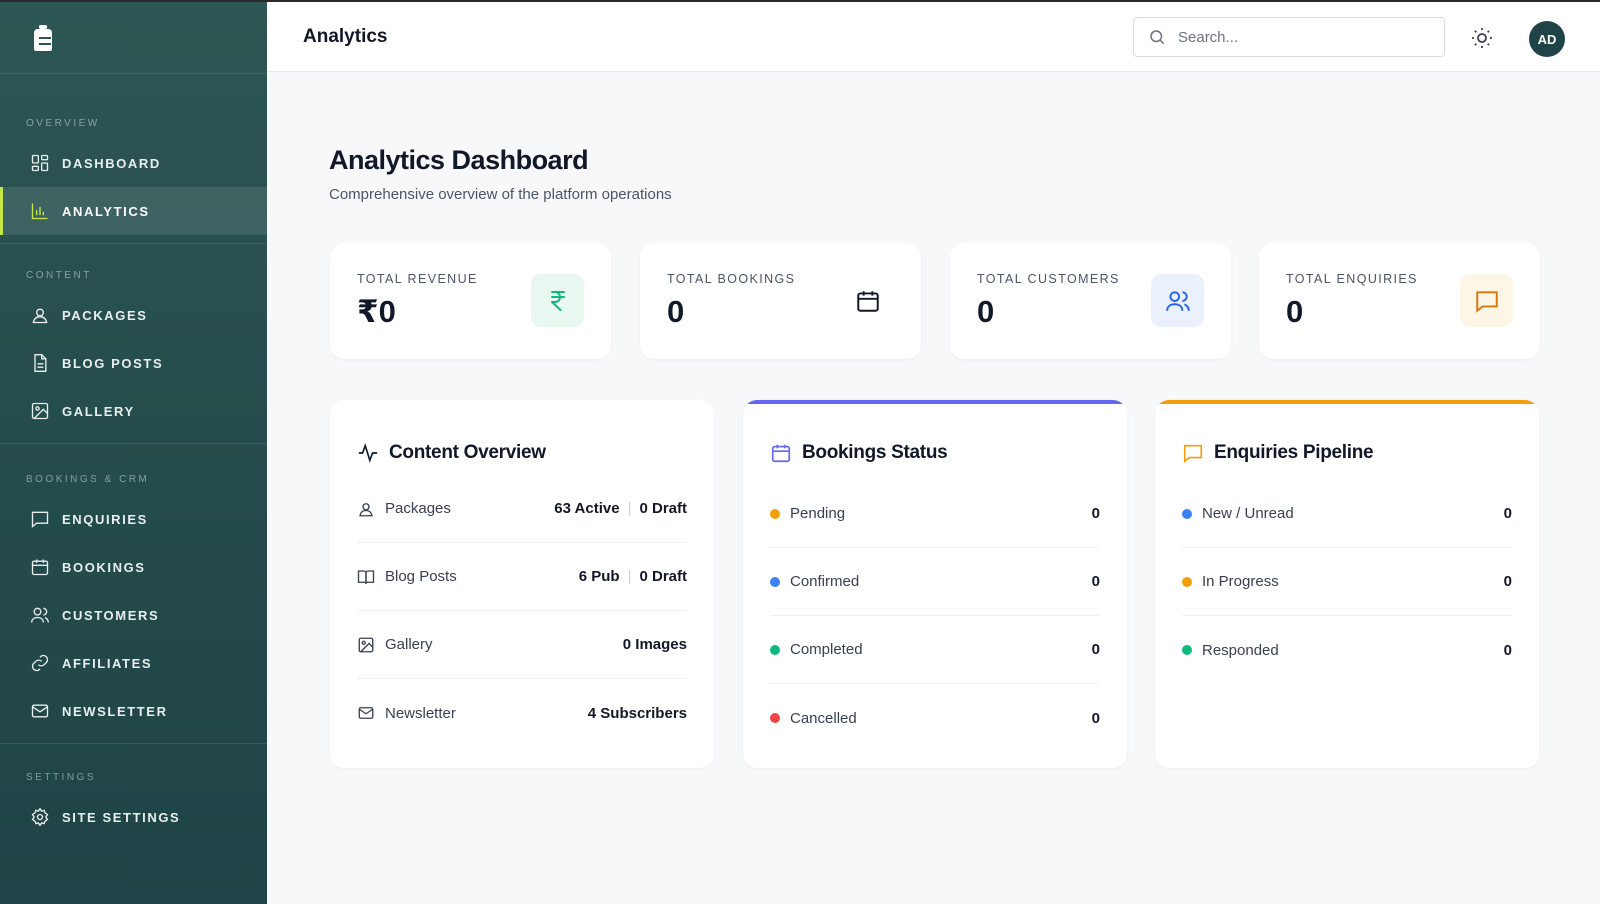 This screenshot has height=904, width=1600. What do you see at coordinates (111, 163) in the screenshot?
I see `sidebar-item-label: DASHBOARD` at bounding box center [111, 163].